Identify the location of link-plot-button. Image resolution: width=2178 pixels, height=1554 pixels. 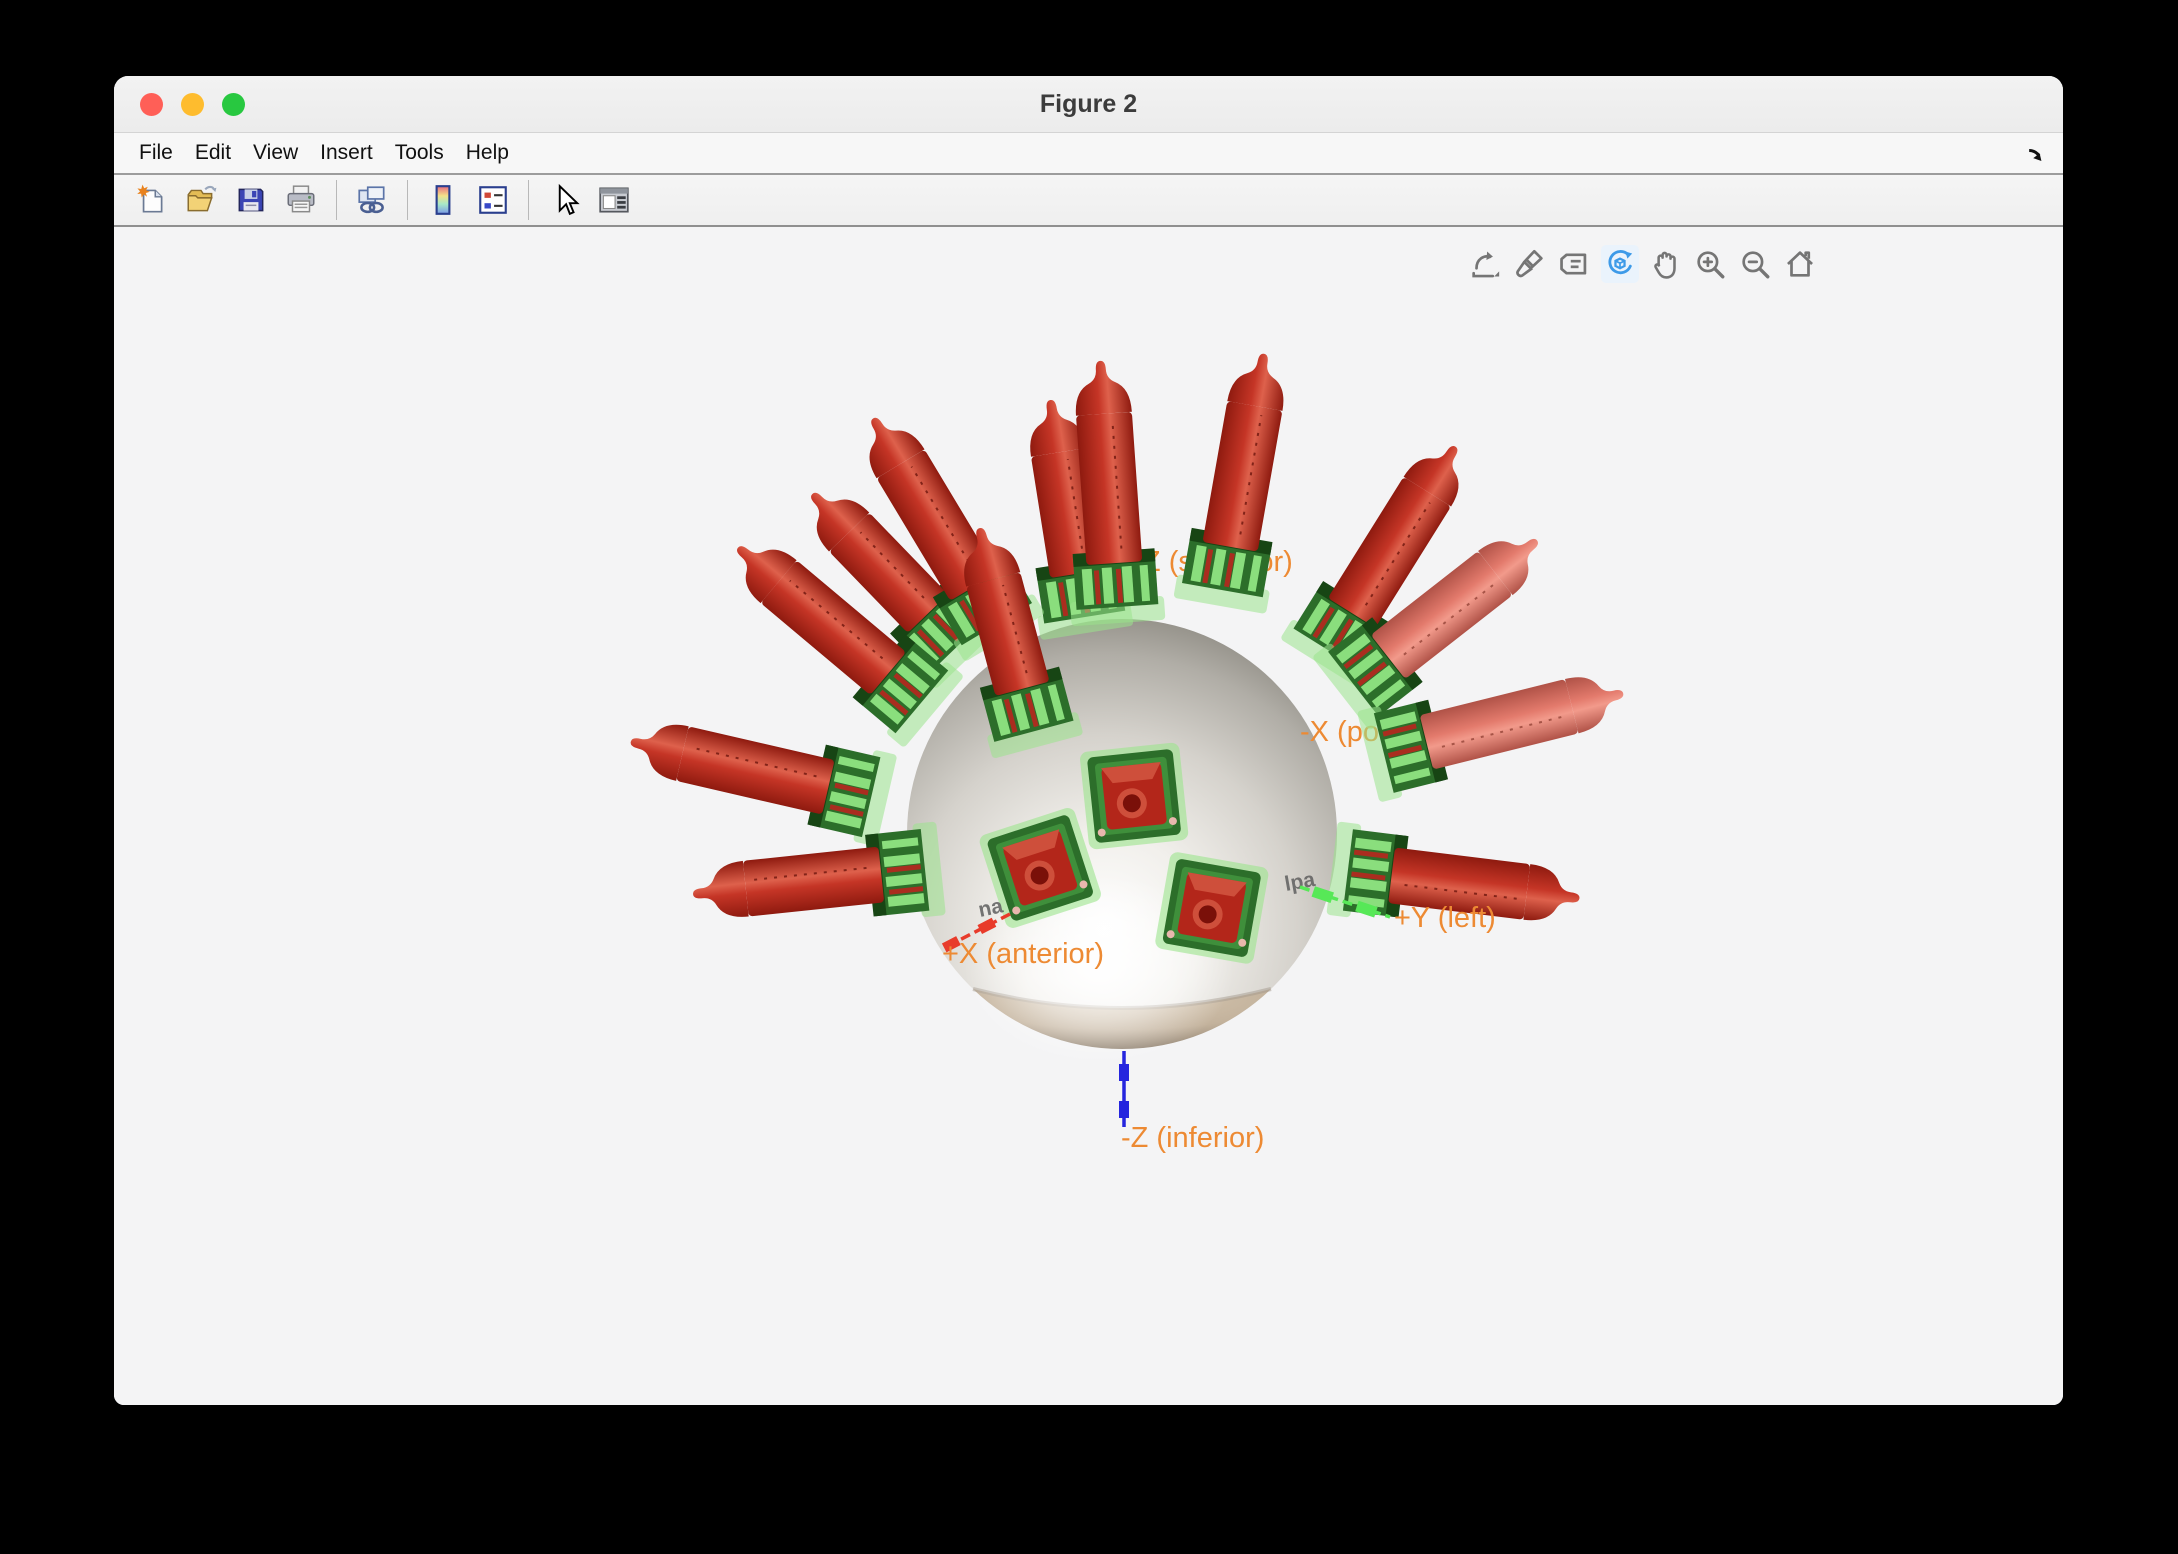
(372, 200).